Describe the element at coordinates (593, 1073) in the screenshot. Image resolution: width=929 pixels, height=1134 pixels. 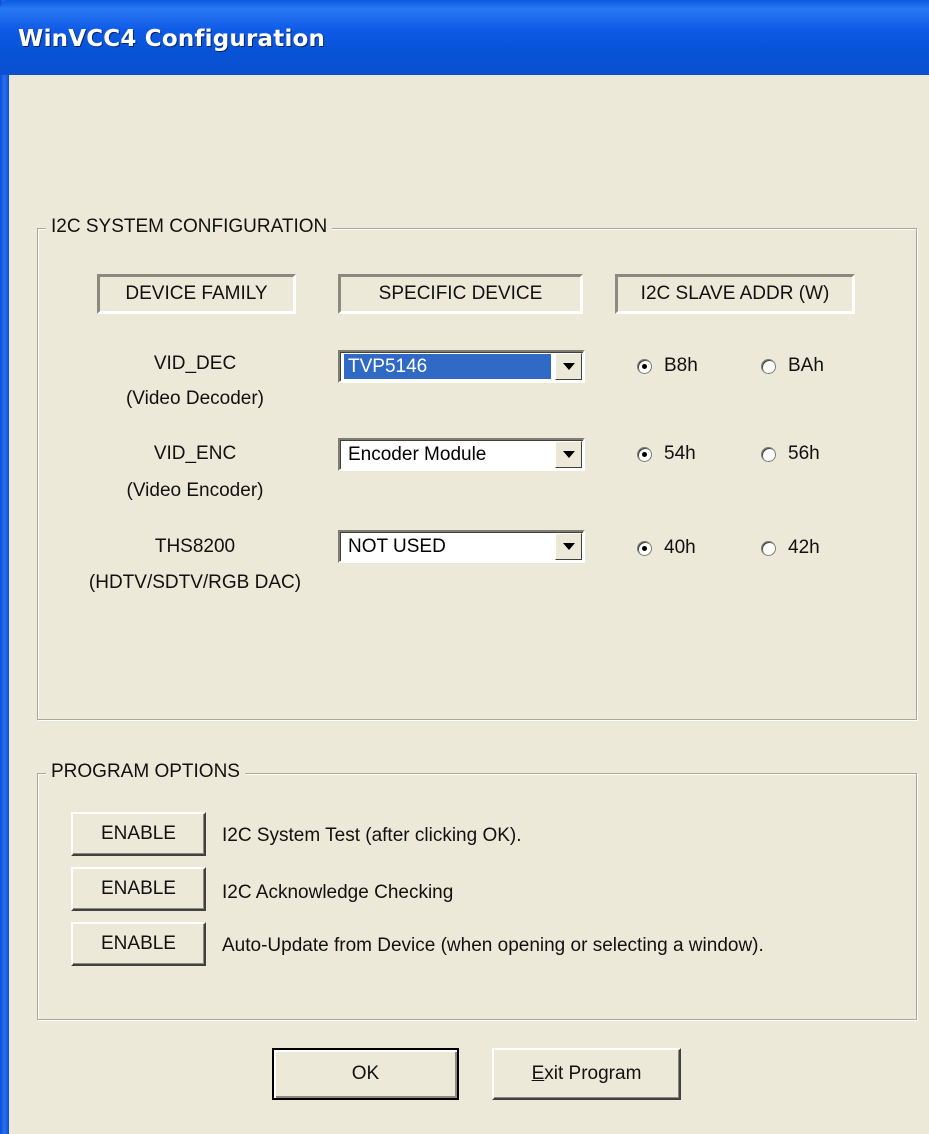
I see `exit-label-rest: xit Program` at that location.